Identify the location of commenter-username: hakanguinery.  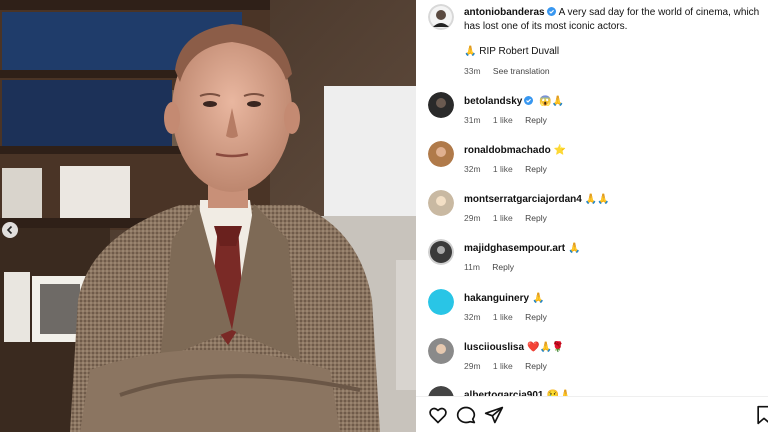
(496, 298).